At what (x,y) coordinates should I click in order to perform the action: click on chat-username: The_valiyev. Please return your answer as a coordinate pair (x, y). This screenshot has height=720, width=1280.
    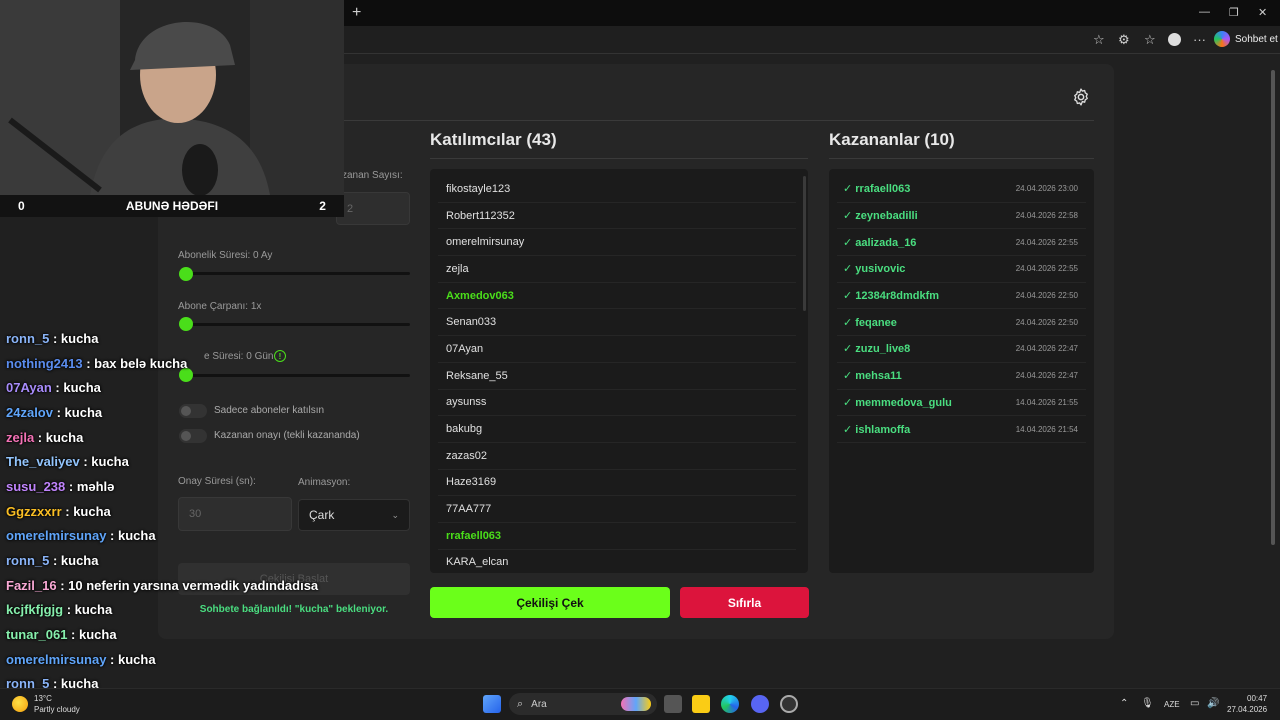
    Looking at the image, I should click on (43, 462).